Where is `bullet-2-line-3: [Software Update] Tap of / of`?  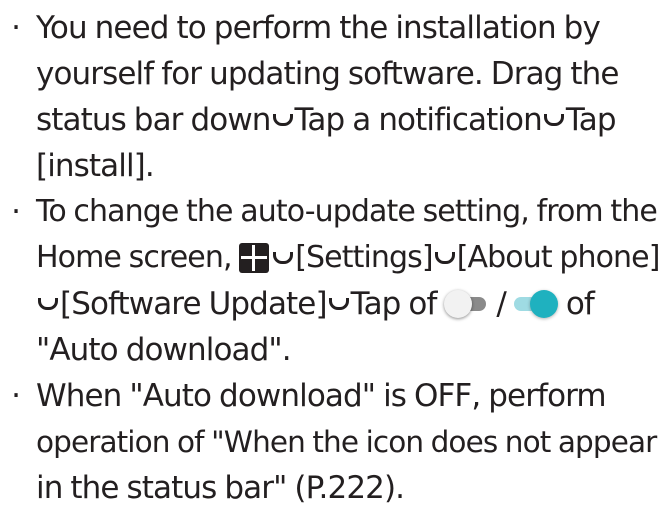 bullet-2-line-3: [Software Update] Tap of / of is located at coordinates (315, 304).